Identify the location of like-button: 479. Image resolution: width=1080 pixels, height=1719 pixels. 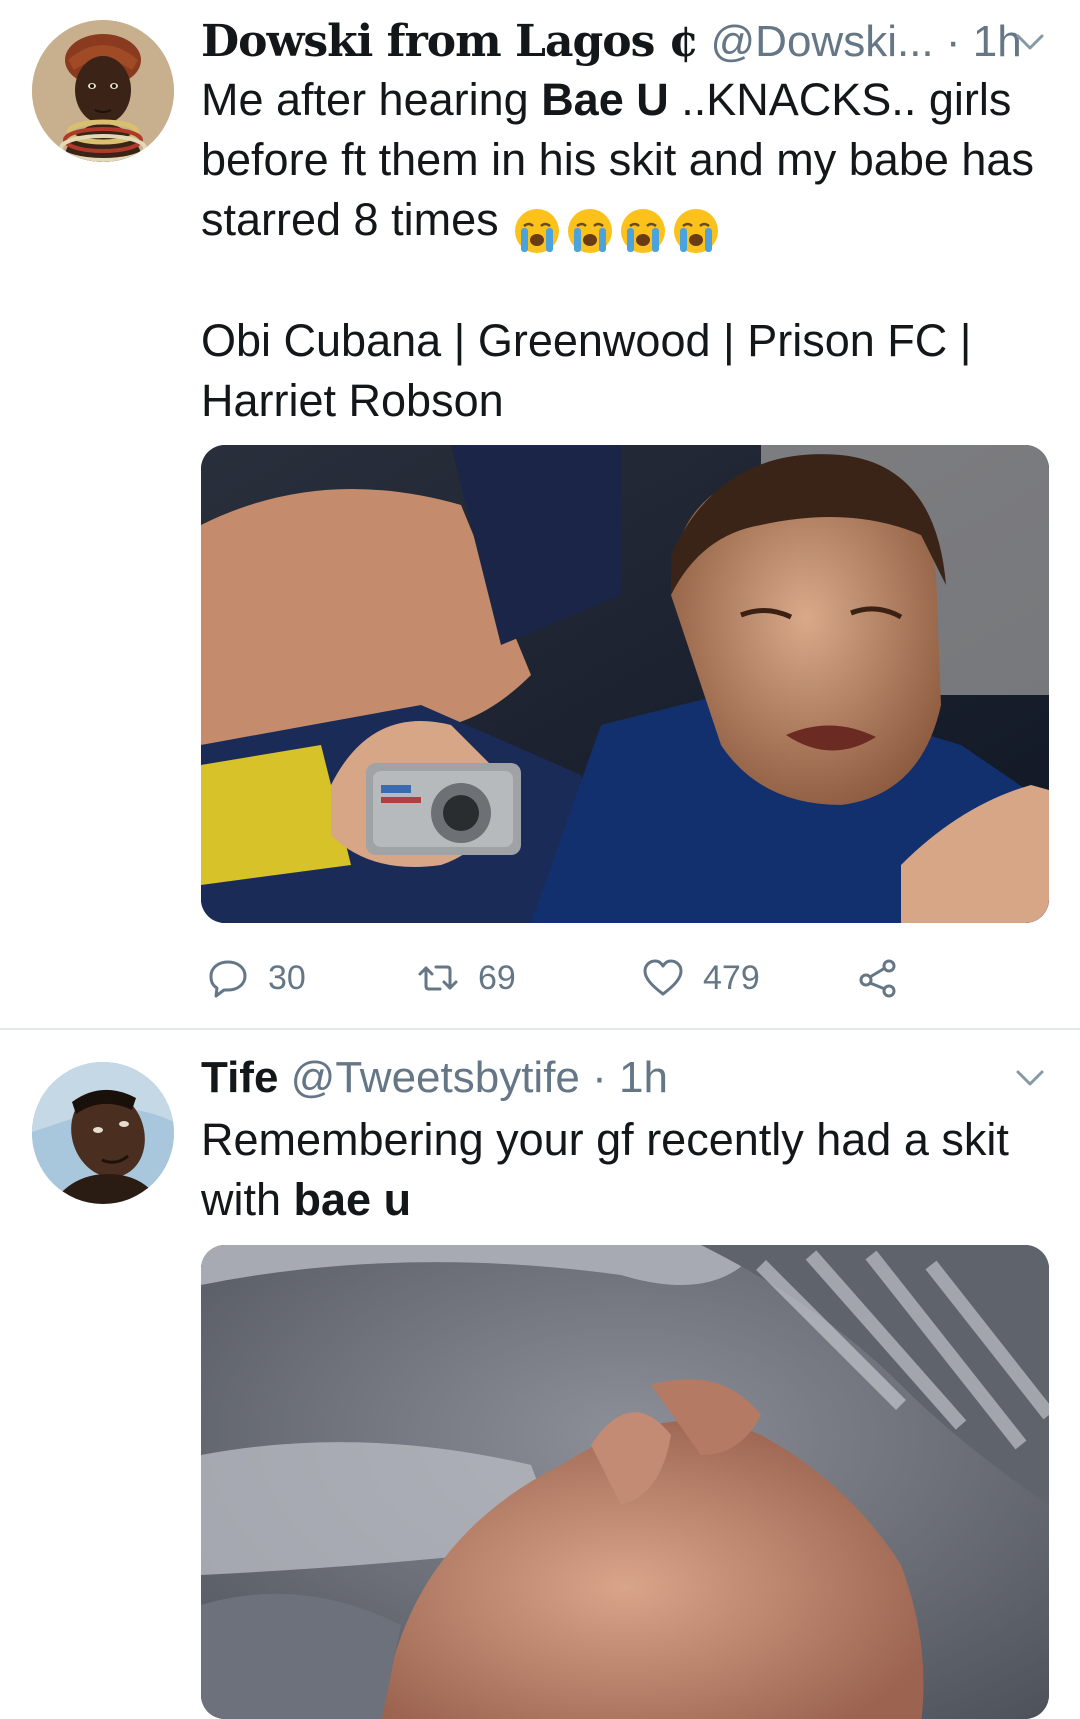
(700, 978).